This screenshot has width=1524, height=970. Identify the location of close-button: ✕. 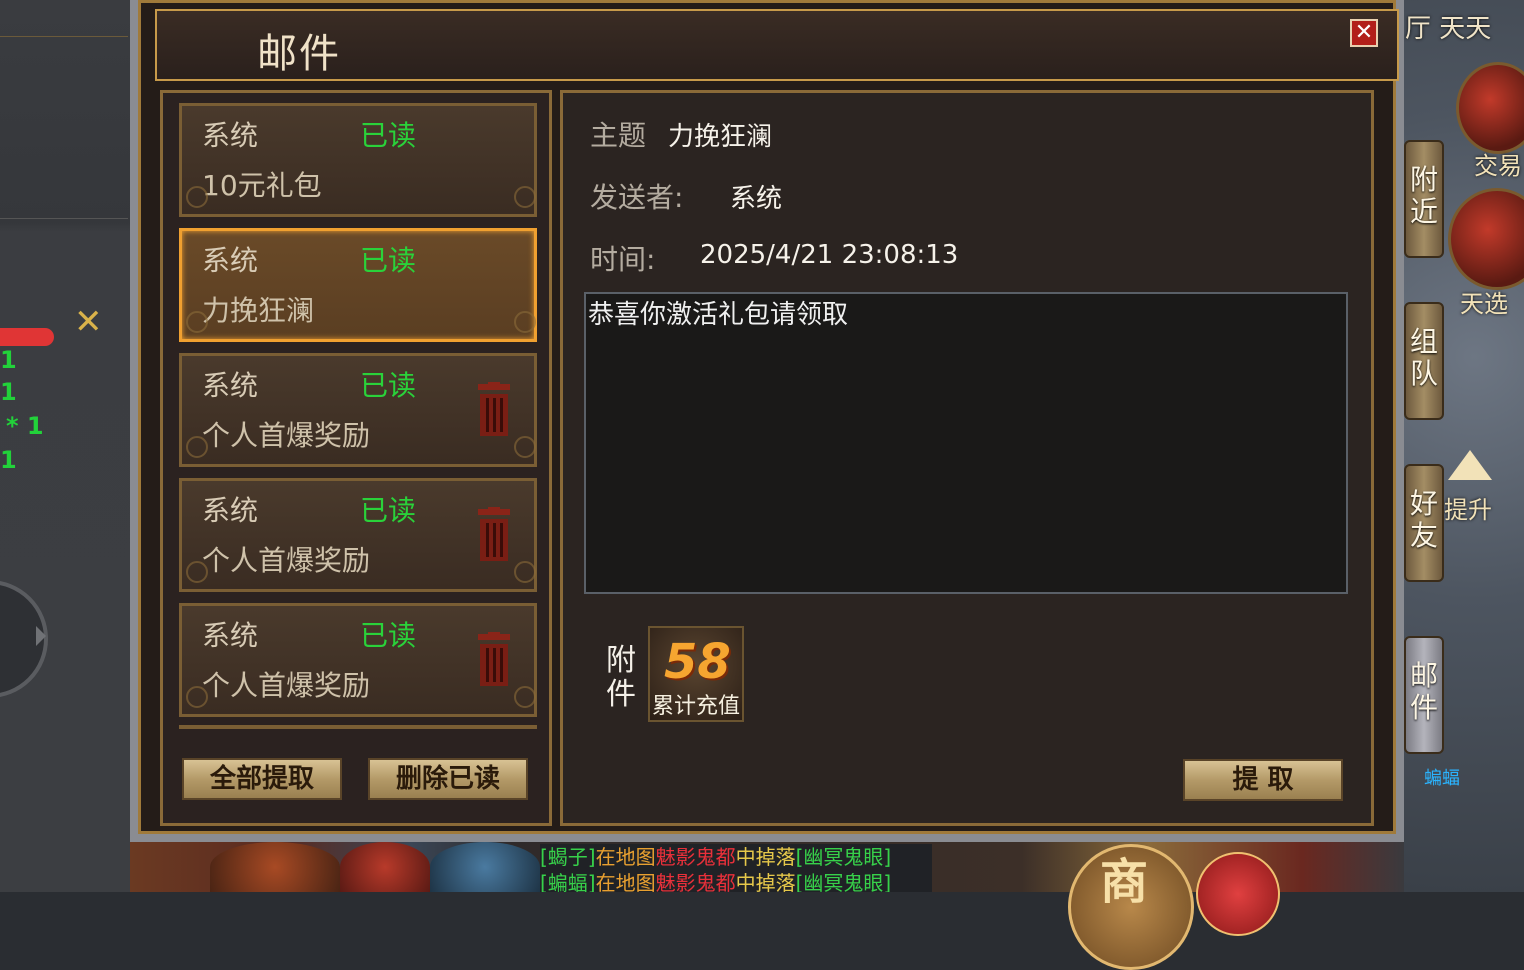
(1364, 33).